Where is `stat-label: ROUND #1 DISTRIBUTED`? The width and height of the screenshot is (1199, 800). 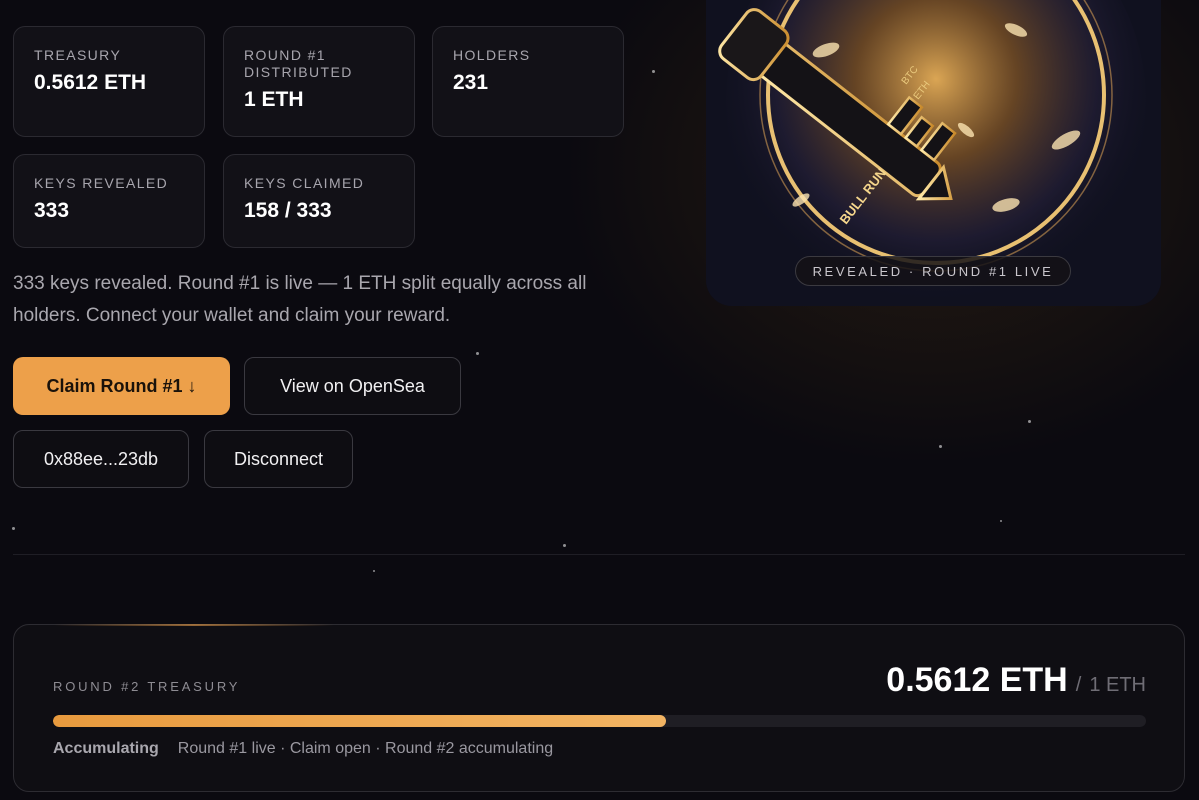 stat-label: ROUND #1 DISTRIBUTED is located at coordinates (298, 63).